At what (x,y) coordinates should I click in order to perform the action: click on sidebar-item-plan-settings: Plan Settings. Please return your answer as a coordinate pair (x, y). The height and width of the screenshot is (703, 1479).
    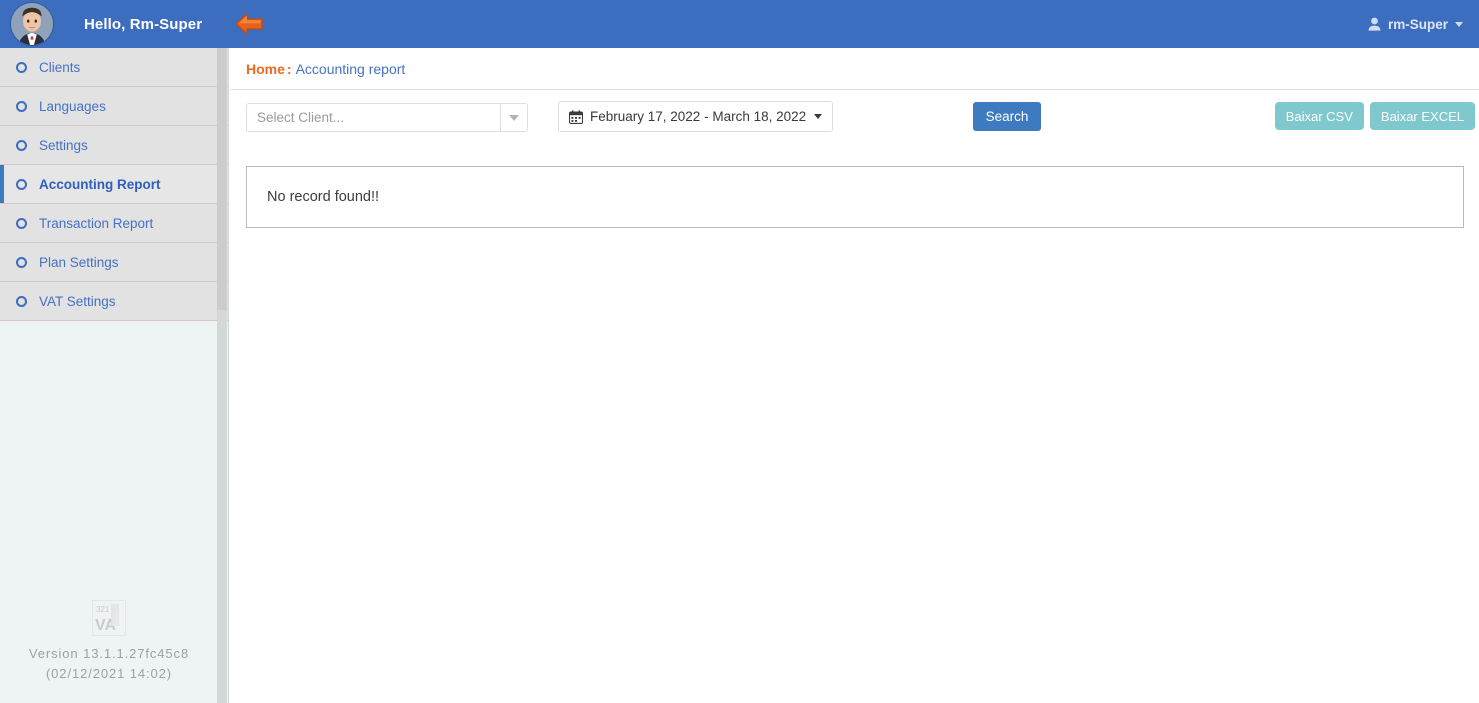
    Looking at the image, I should click on (114, 262).